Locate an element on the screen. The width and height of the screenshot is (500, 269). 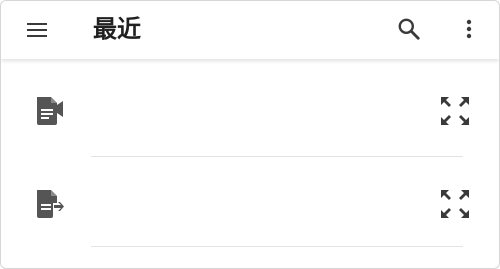
more-options-button is located at coordinates (469, 29).